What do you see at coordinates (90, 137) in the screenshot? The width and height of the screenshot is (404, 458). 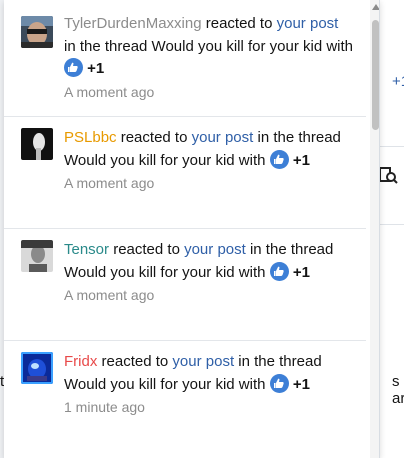 I see `username-link: PSLbbc` at bounding box center [90, 137].